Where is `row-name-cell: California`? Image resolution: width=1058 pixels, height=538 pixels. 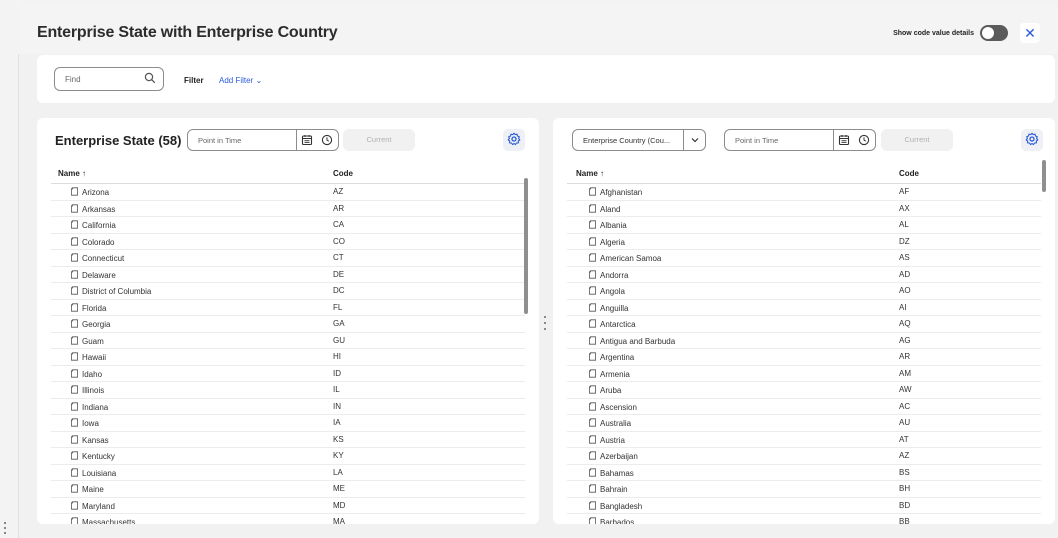 row-name-cell: California is located at coordinates (93, 225).